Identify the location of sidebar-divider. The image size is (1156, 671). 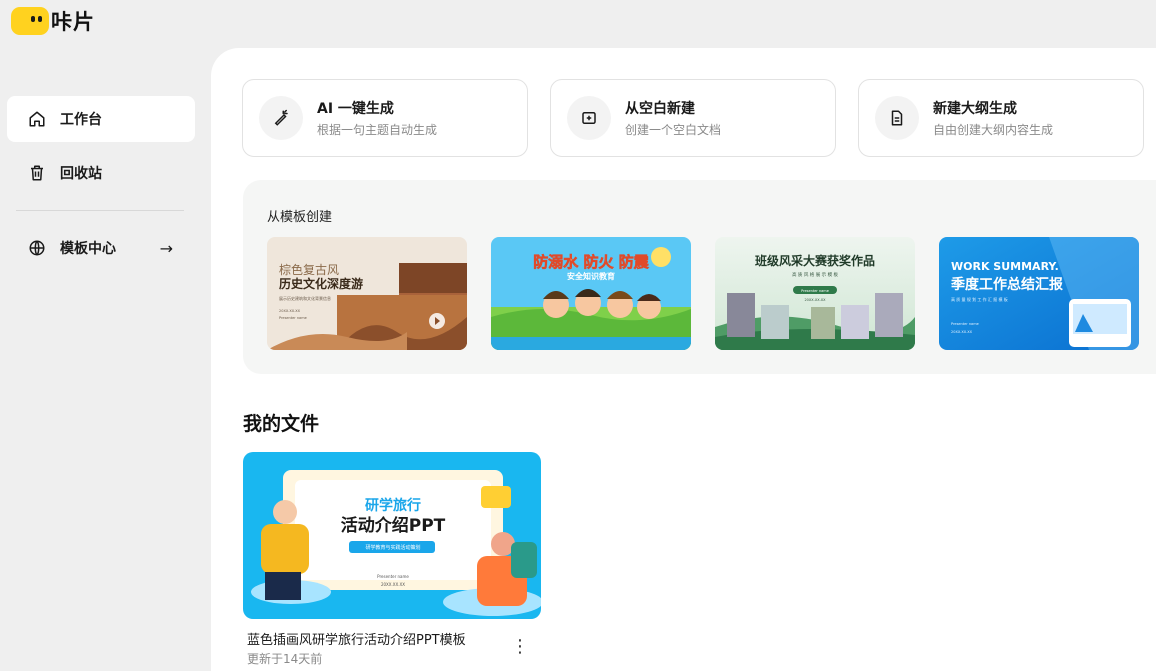
(100, 210).